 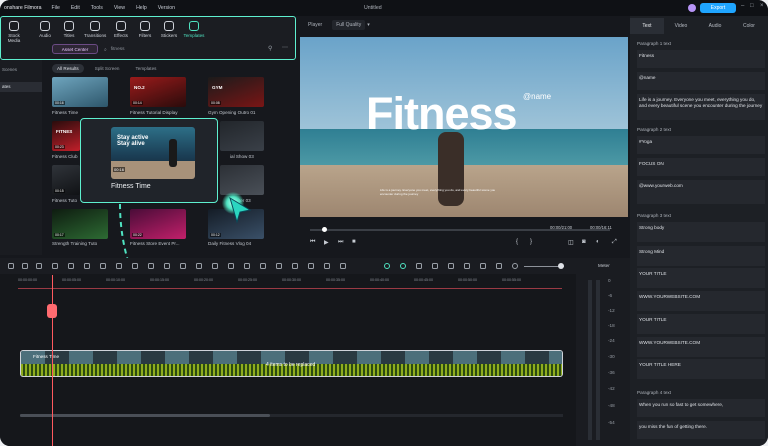 What do you see at coordinates (326, 242) in the screenshot?
I see `play-icon: ▶` at bounding box center [326, 242].